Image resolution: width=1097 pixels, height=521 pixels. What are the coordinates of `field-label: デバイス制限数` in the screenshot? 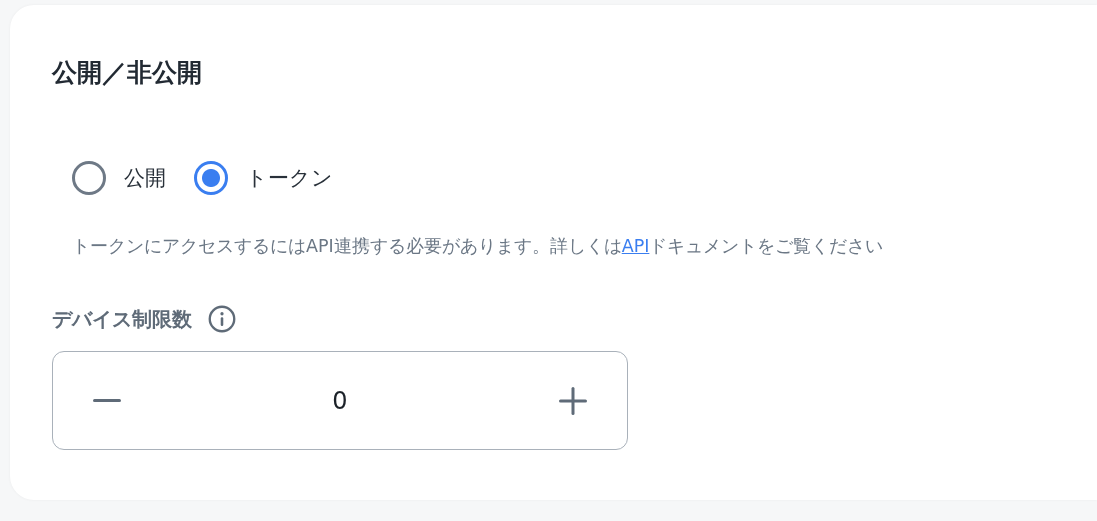 It's located at (122, 319).